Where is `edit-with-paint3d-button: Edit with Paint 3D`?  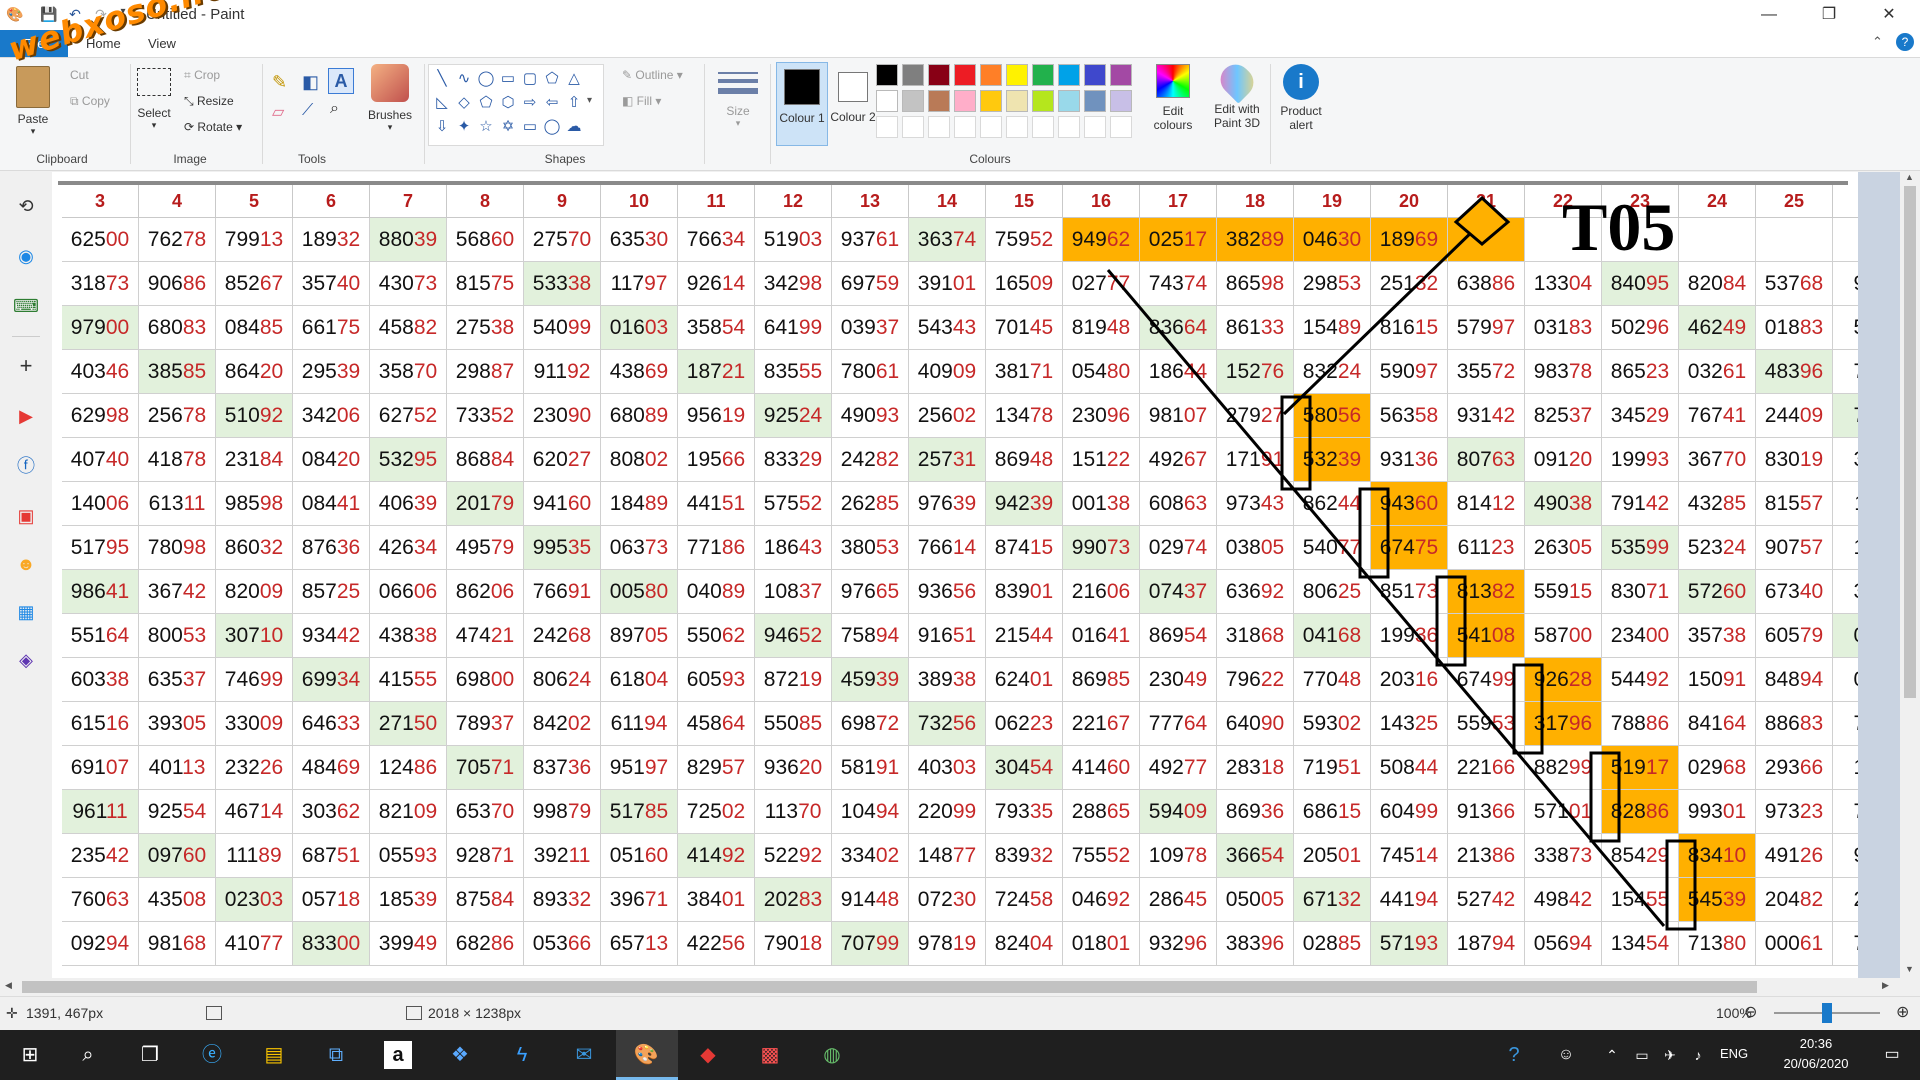 edit-with-paint3d-button: Edit with Paint 3D is located at coordinates (1237, 94).